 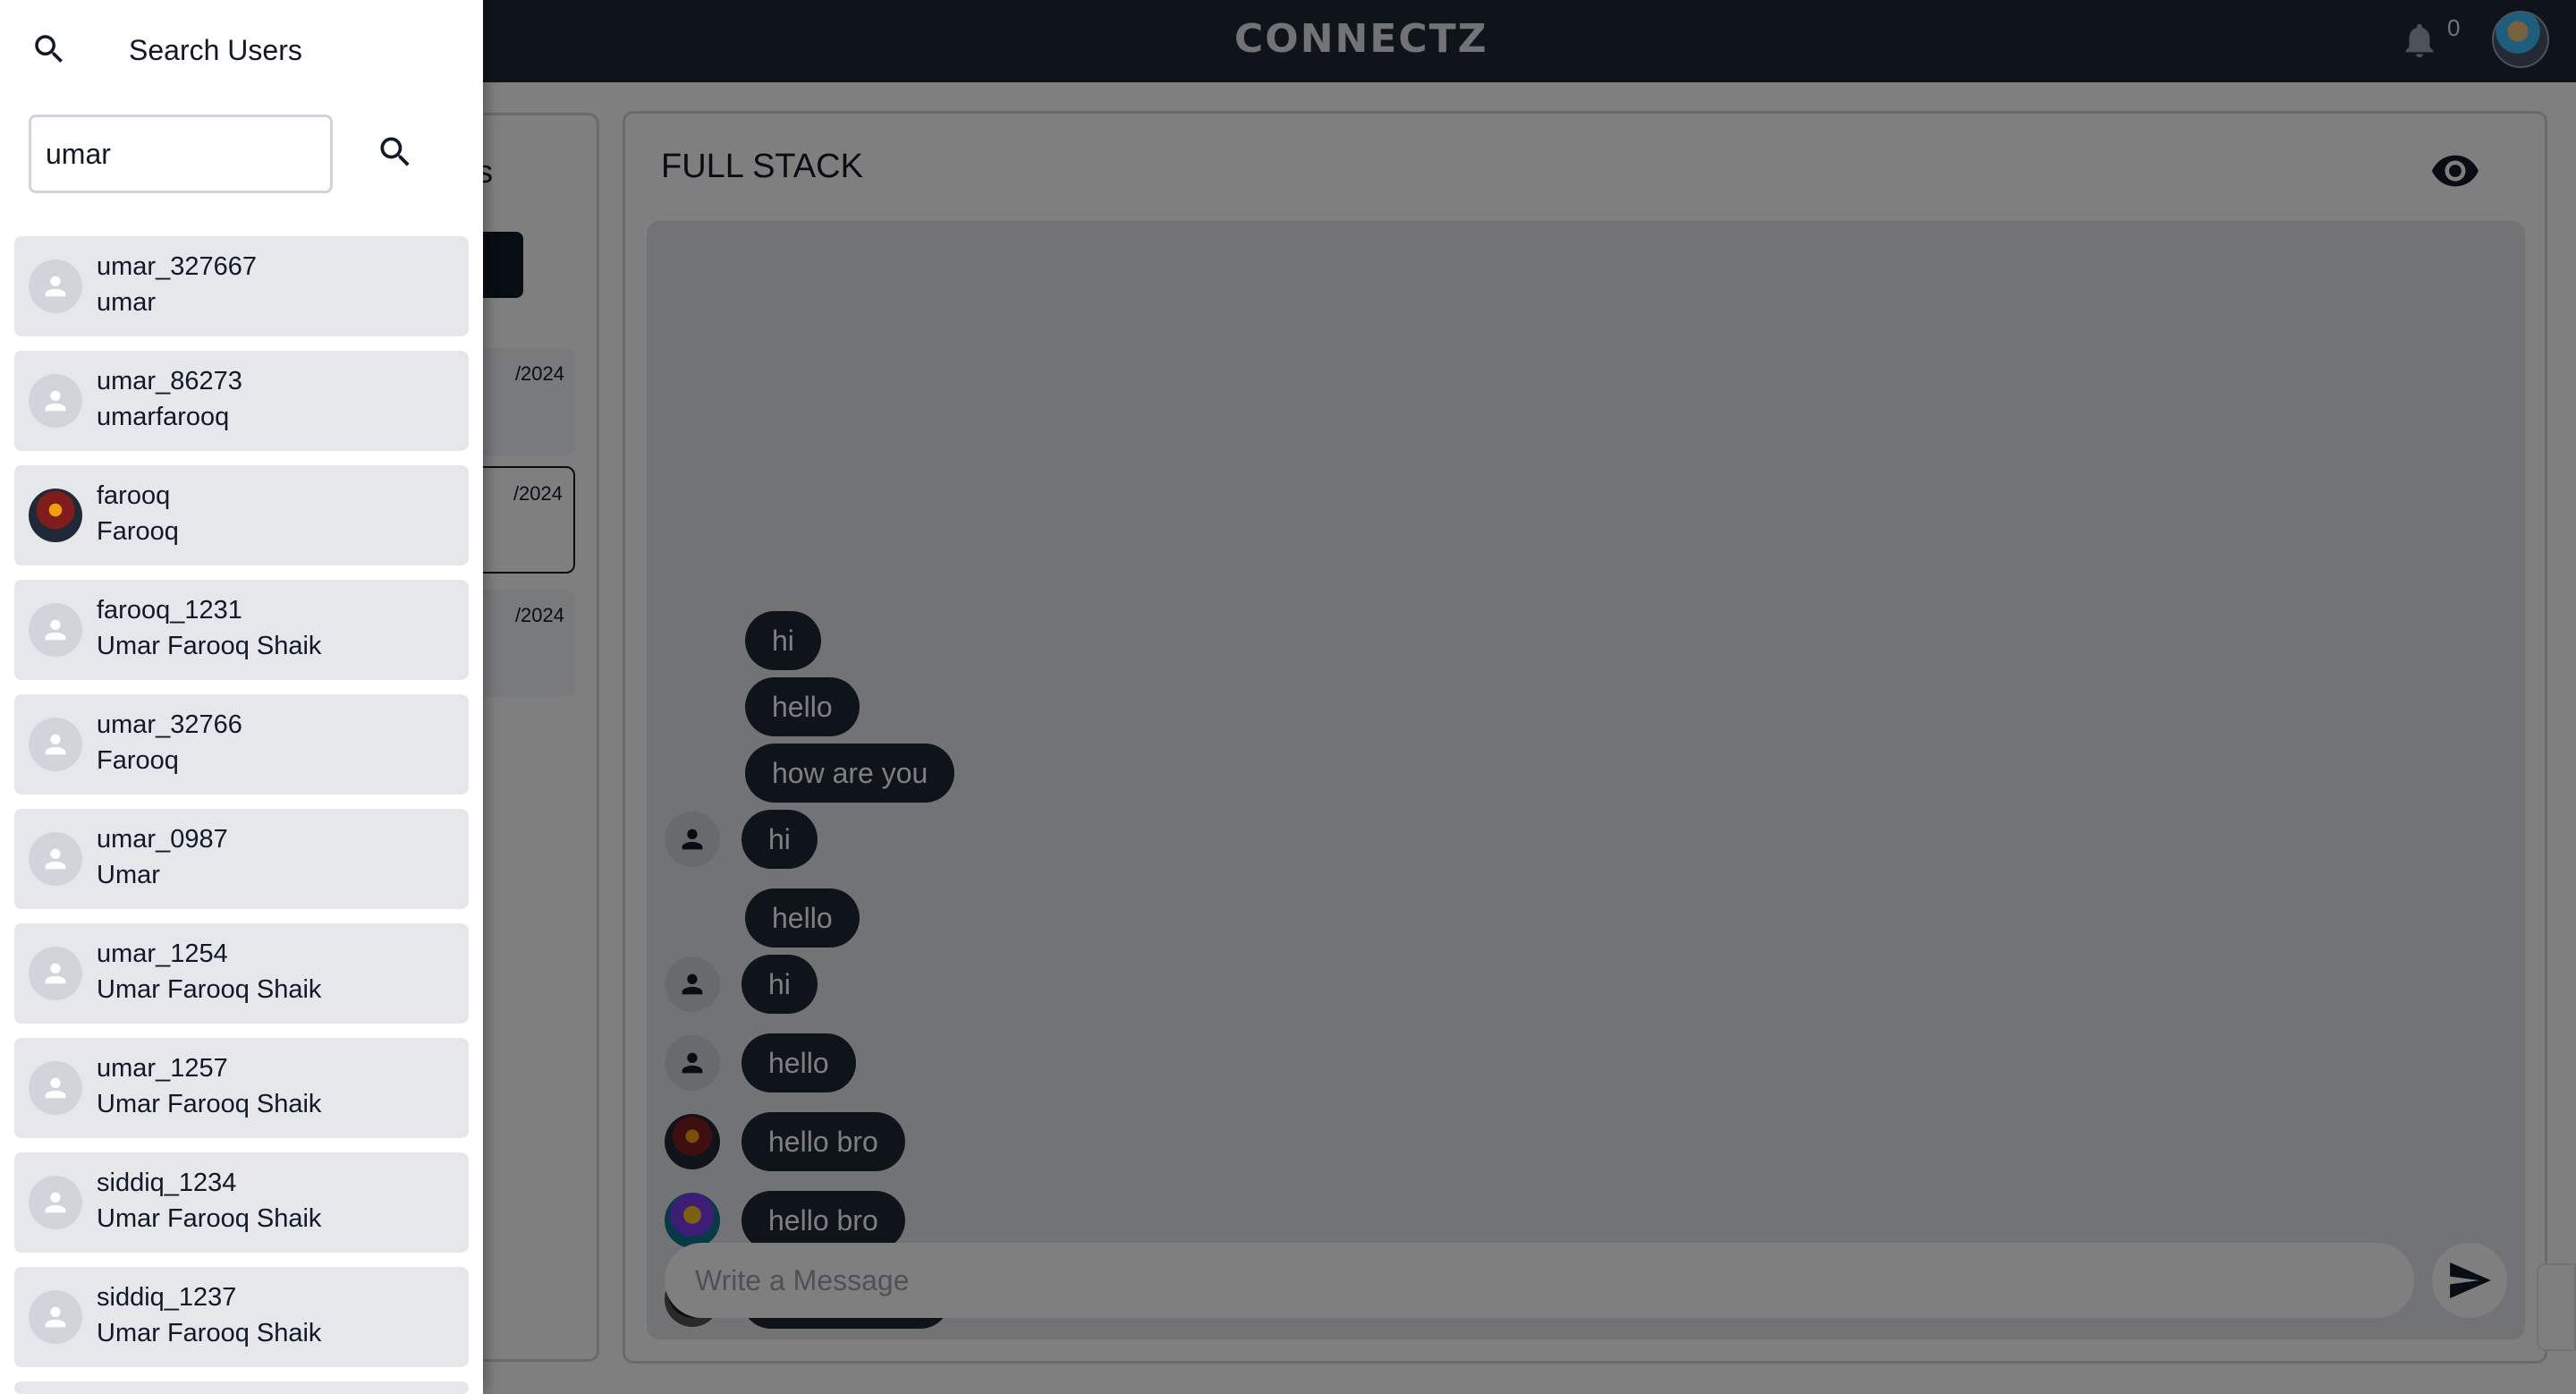 I want to click on user-result-item: umar_32766 Farooq, so click(x=241, y=744).